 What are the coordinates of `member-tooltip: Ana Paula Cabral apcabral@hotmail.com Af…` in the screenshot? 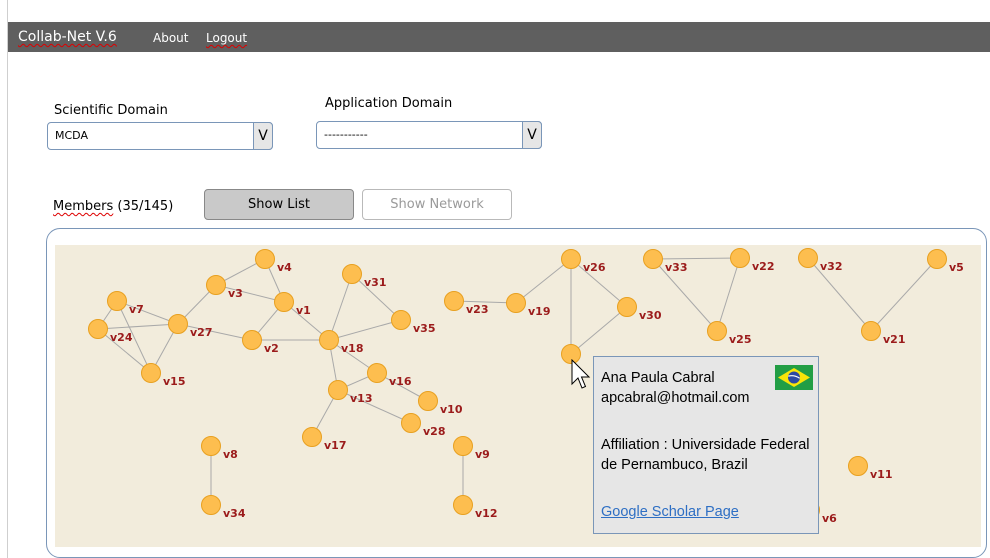 It's located at (706, 445).